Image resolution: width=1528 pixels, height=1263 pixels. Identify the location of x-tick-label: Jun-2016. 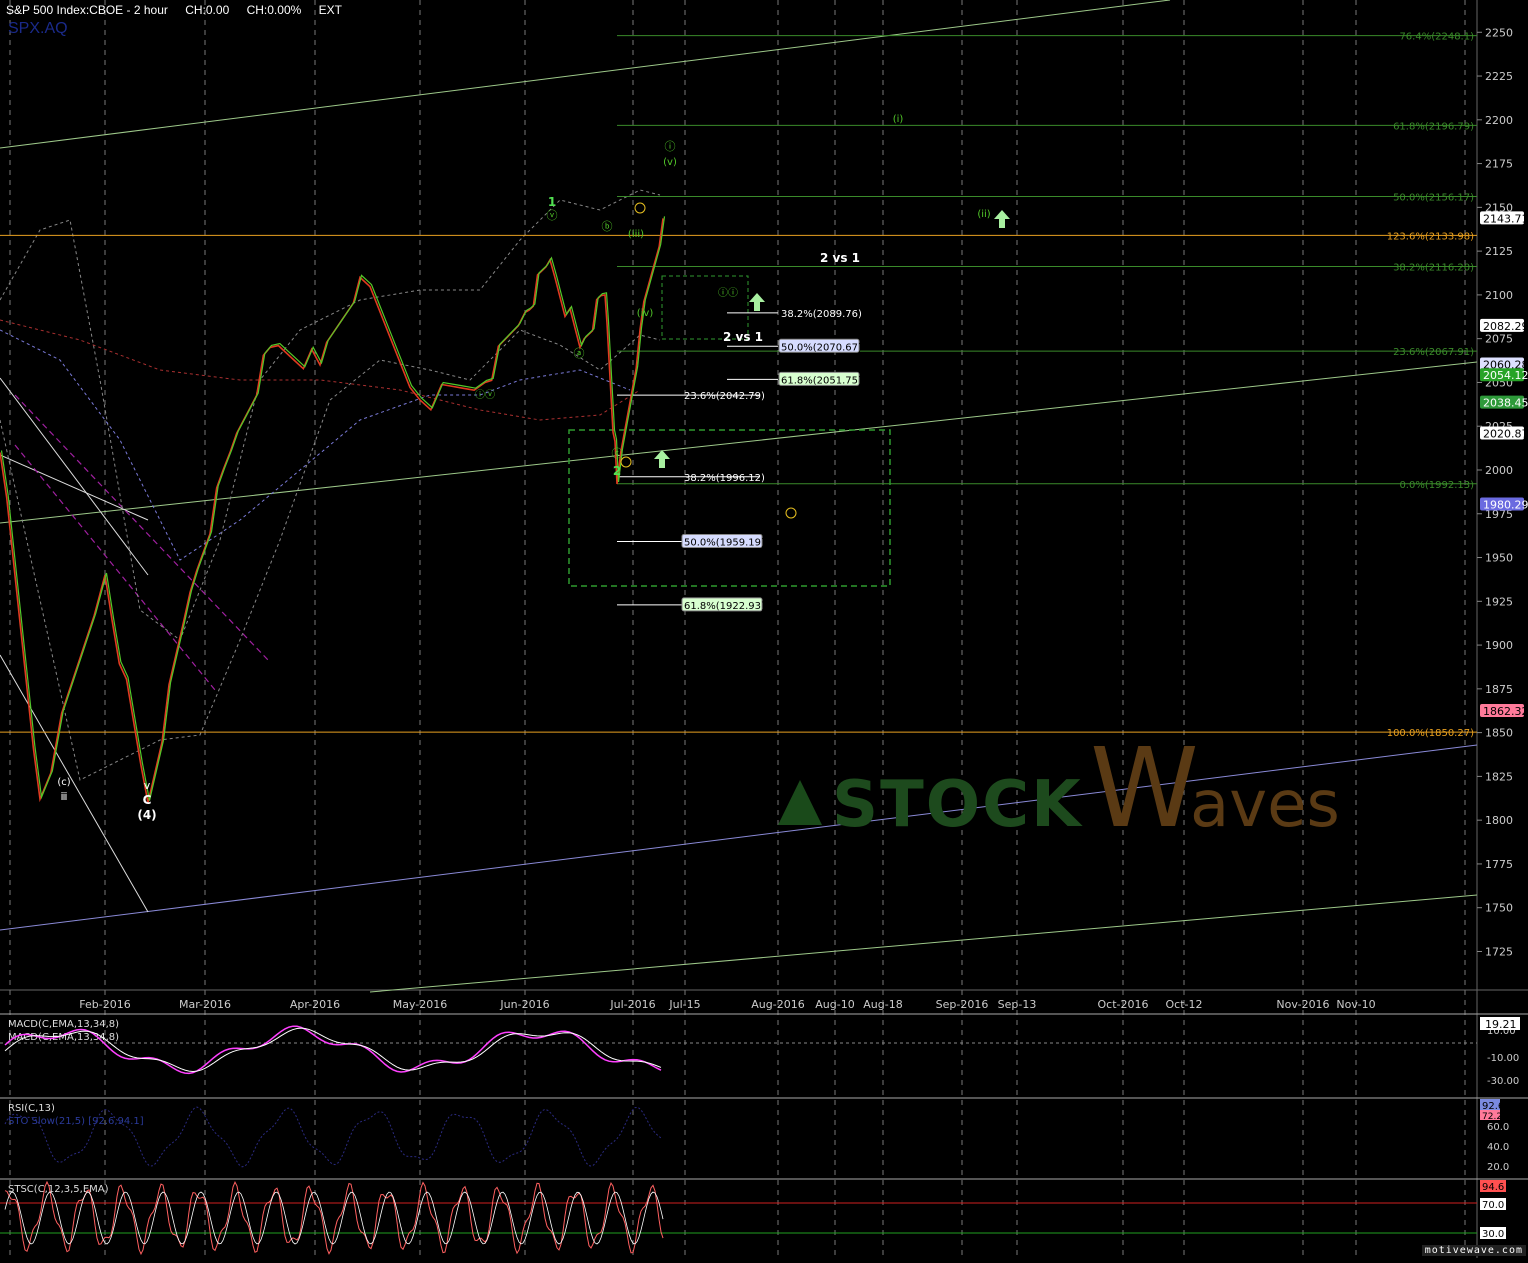
(524, 1004).